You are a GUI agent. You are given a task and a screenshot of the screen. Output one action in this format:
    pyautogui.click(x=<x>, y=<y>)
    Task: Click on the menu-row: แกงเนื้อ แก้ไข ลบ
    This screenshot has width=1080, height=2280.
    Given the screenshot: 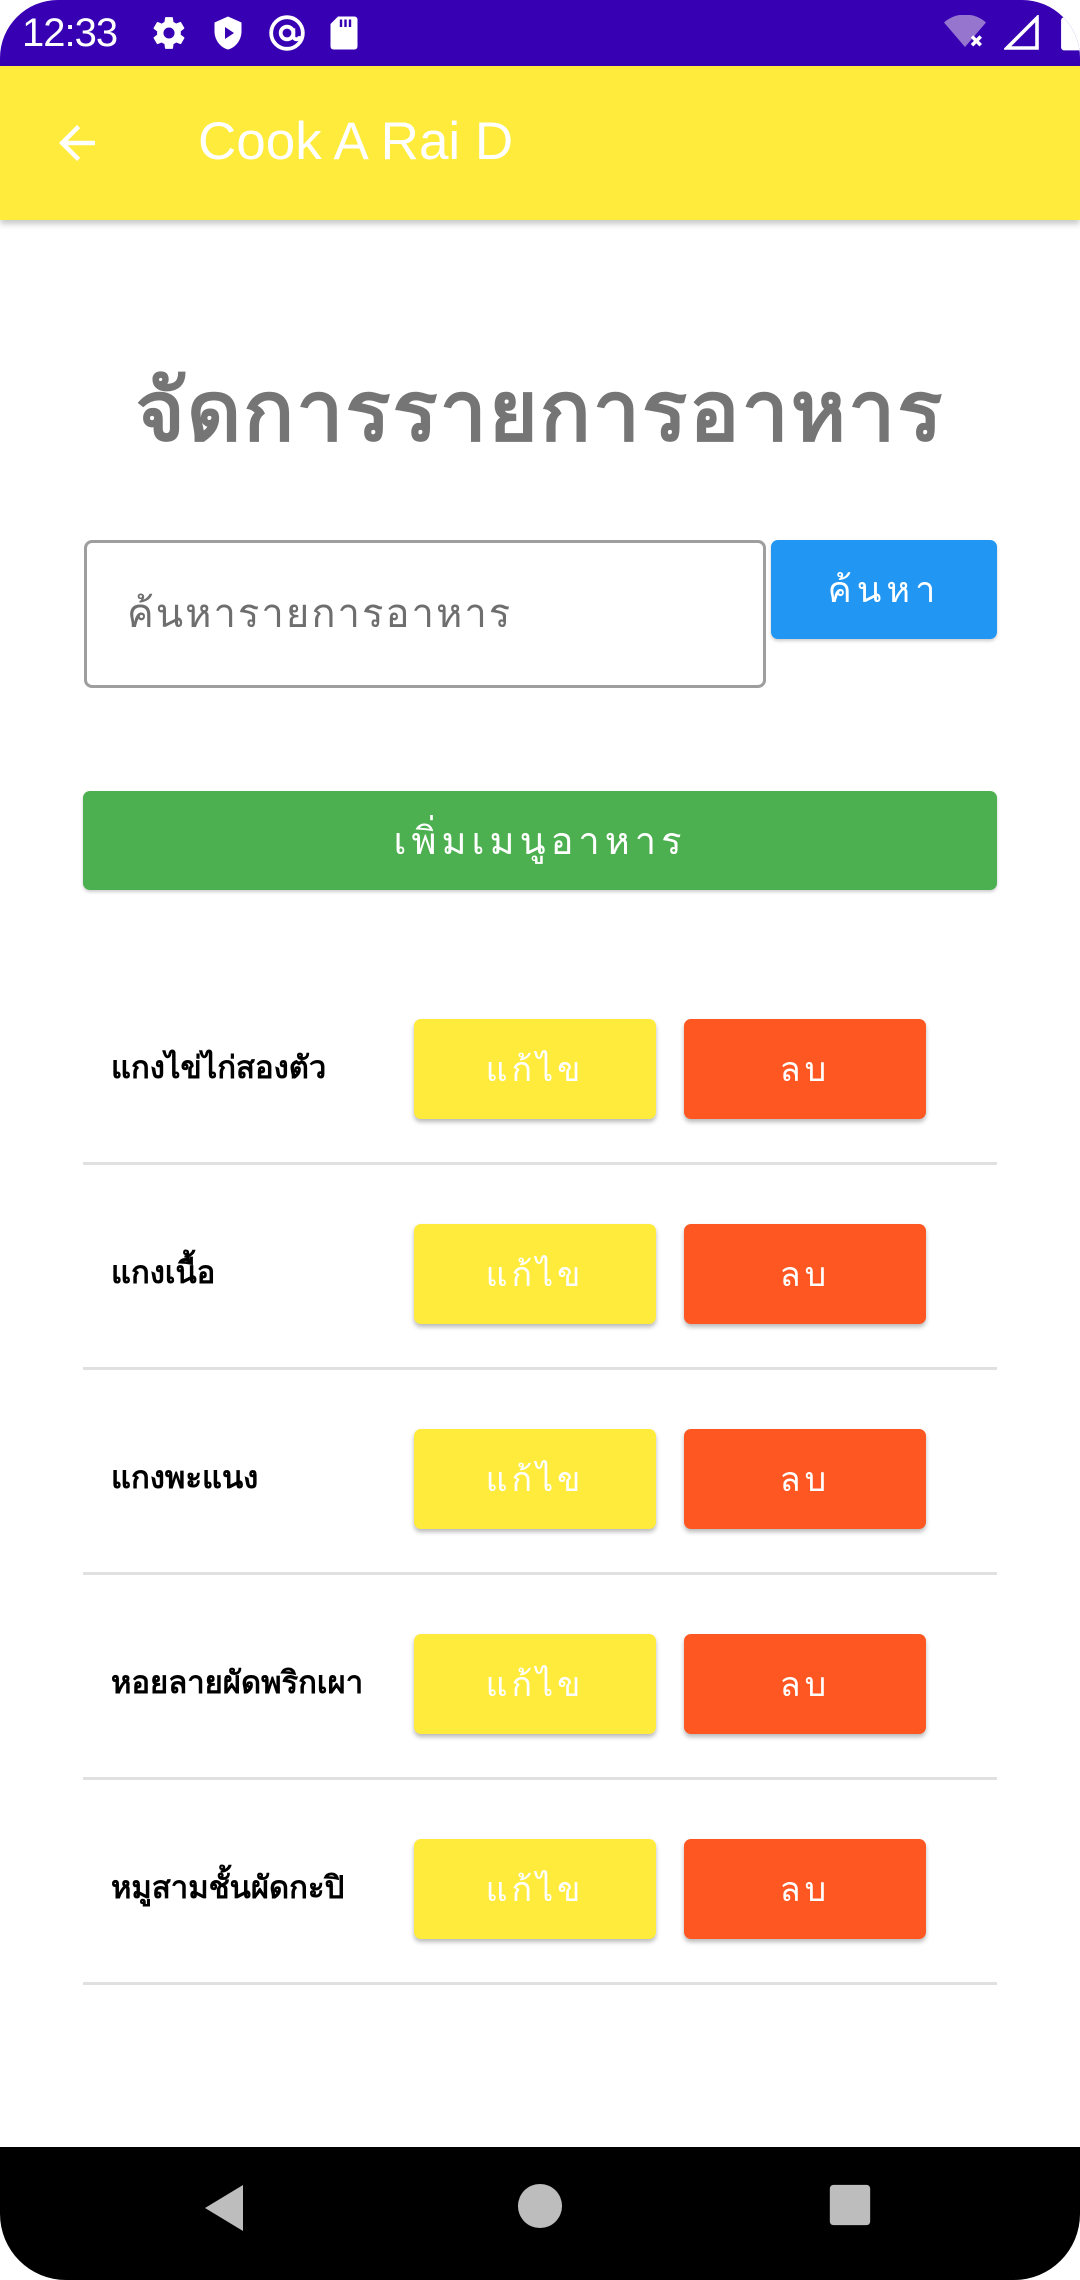 What is the action you would take?
    pyautogui.click(x=540, y=1267)
    